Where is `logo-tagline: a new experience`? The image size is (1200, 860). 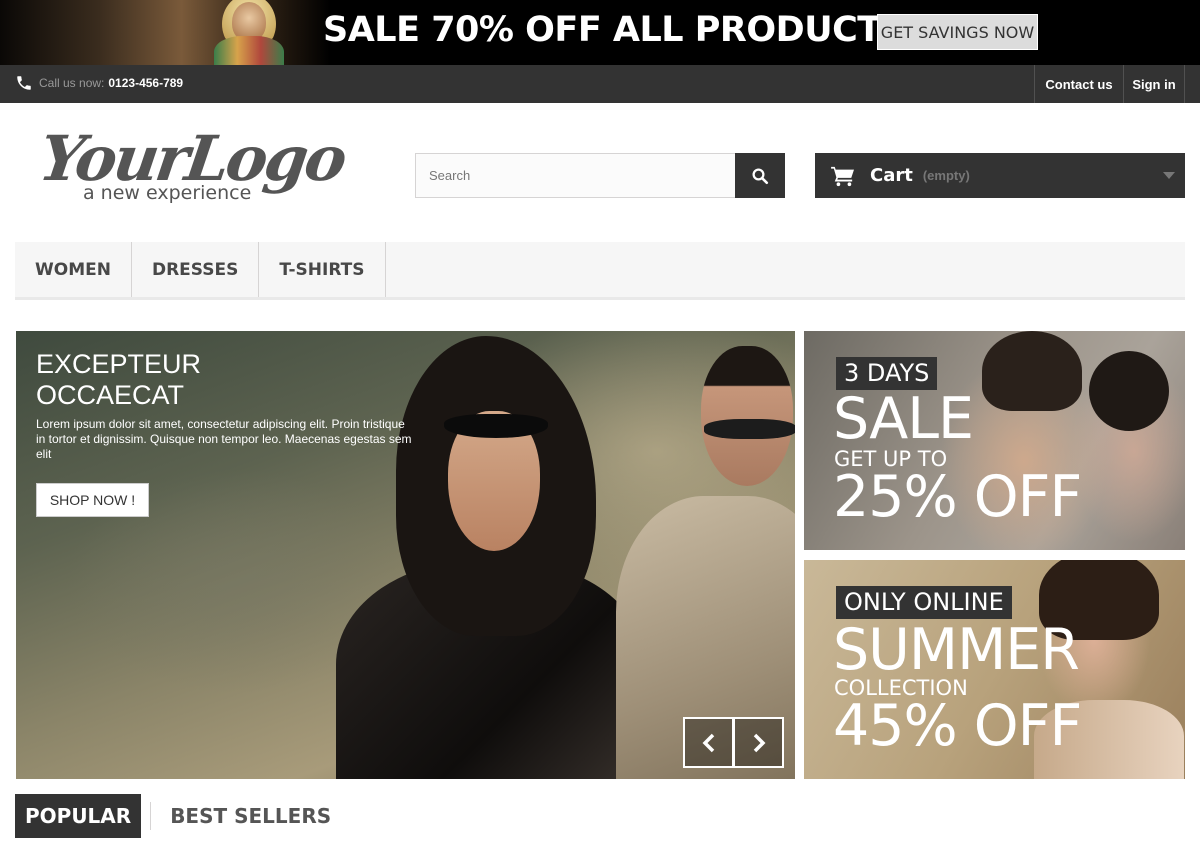 logo-tagline: a new experience is located at coordinates (167, 193).